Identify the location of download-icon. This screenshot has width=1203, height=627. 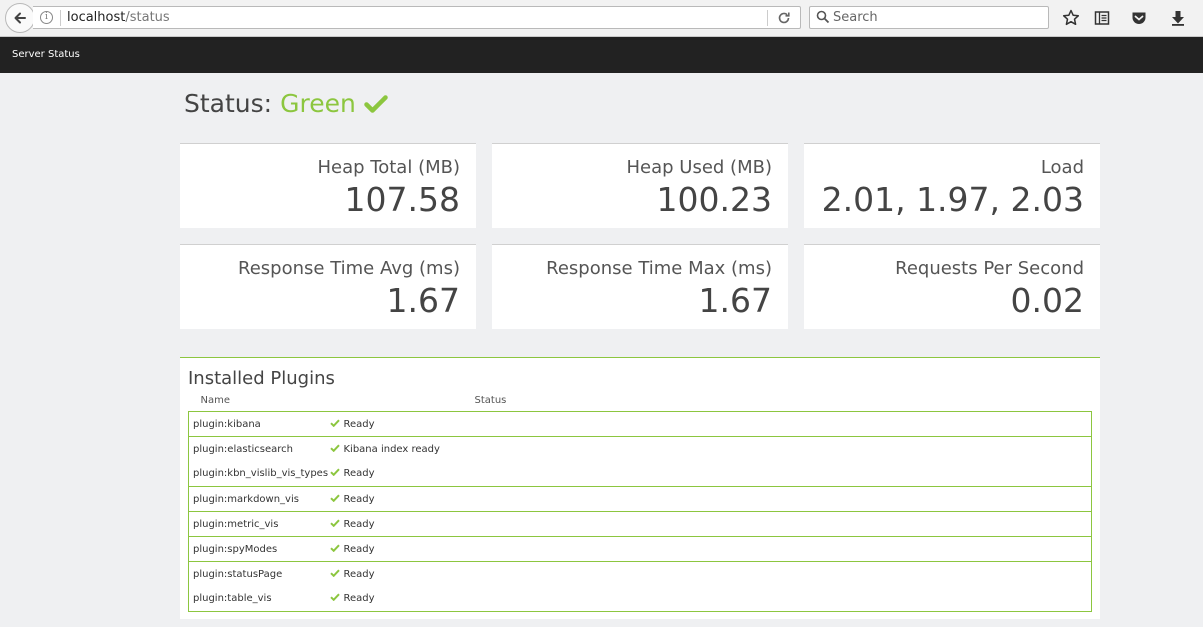
(1178, 18).